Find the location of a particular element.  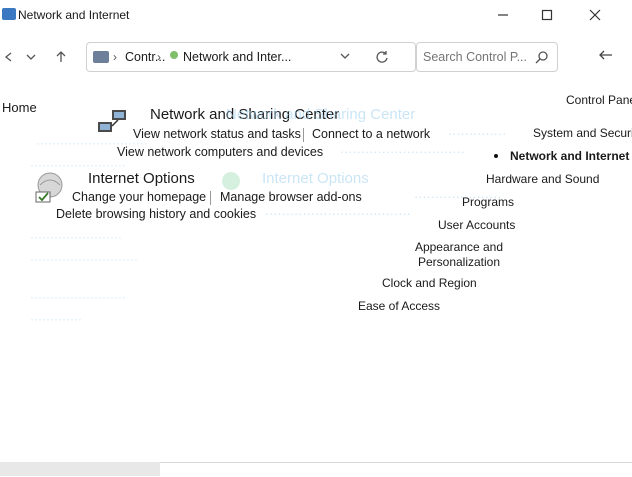

maximize-button is located at coordinates (547, 16).